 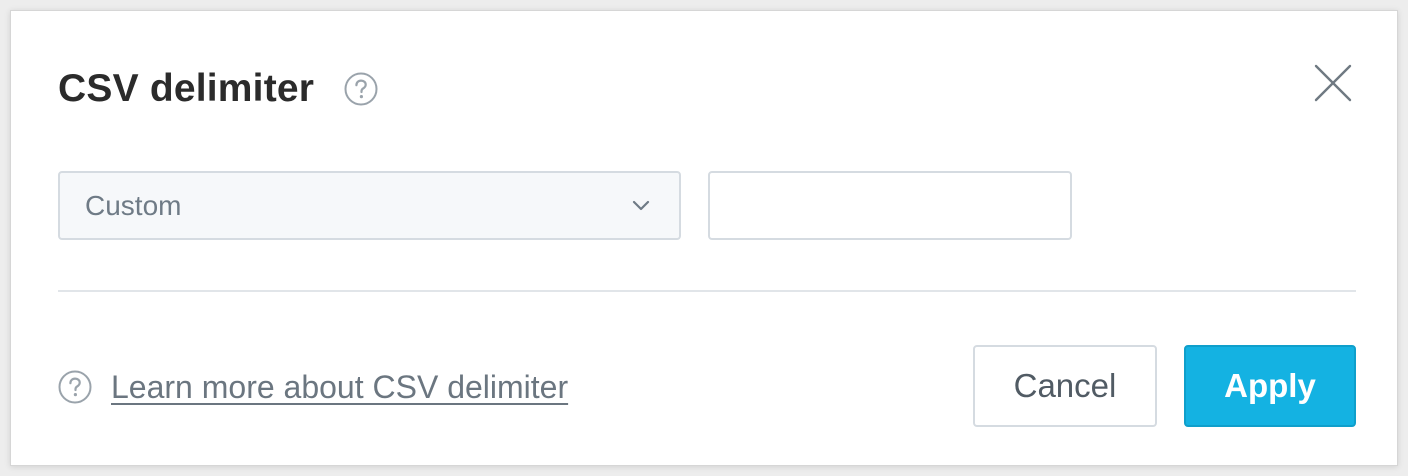 What do you see at coordinates (1065, 386) in the screenshot?
I see `cancel-button: Cancel` at bounding box center [1065, 386].